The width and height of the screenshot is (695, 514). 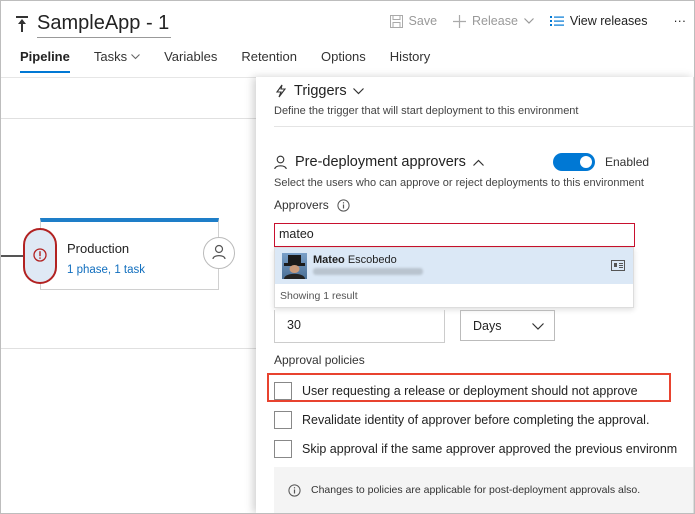 What do you see at coordinates (22, 24) in the screenshot?
I see `pipeline-icon` at bounding box center [22, 24].